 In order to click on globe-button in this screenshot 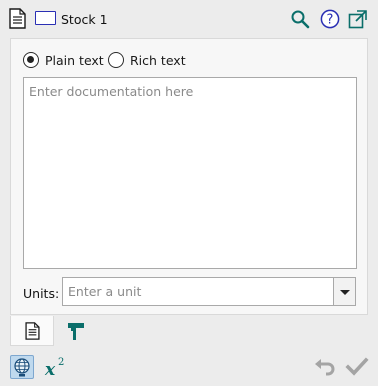, I will do `click(22, 367)`.